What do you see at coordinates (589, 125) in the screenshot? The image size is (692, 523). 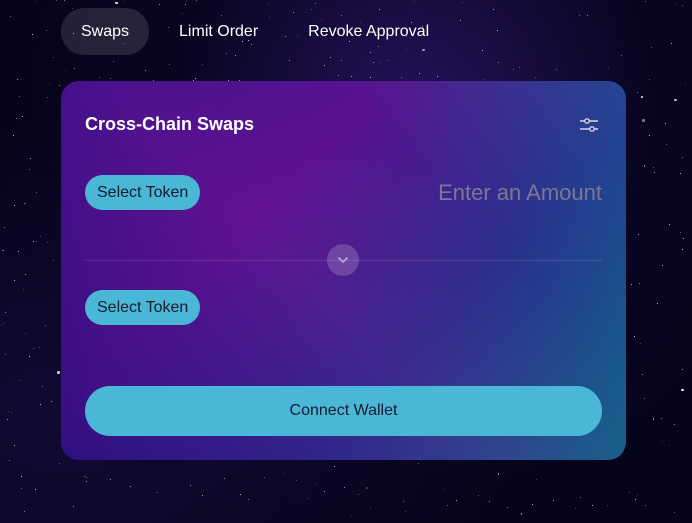 I see `sliders-icon` at bounding box center [589, 125].